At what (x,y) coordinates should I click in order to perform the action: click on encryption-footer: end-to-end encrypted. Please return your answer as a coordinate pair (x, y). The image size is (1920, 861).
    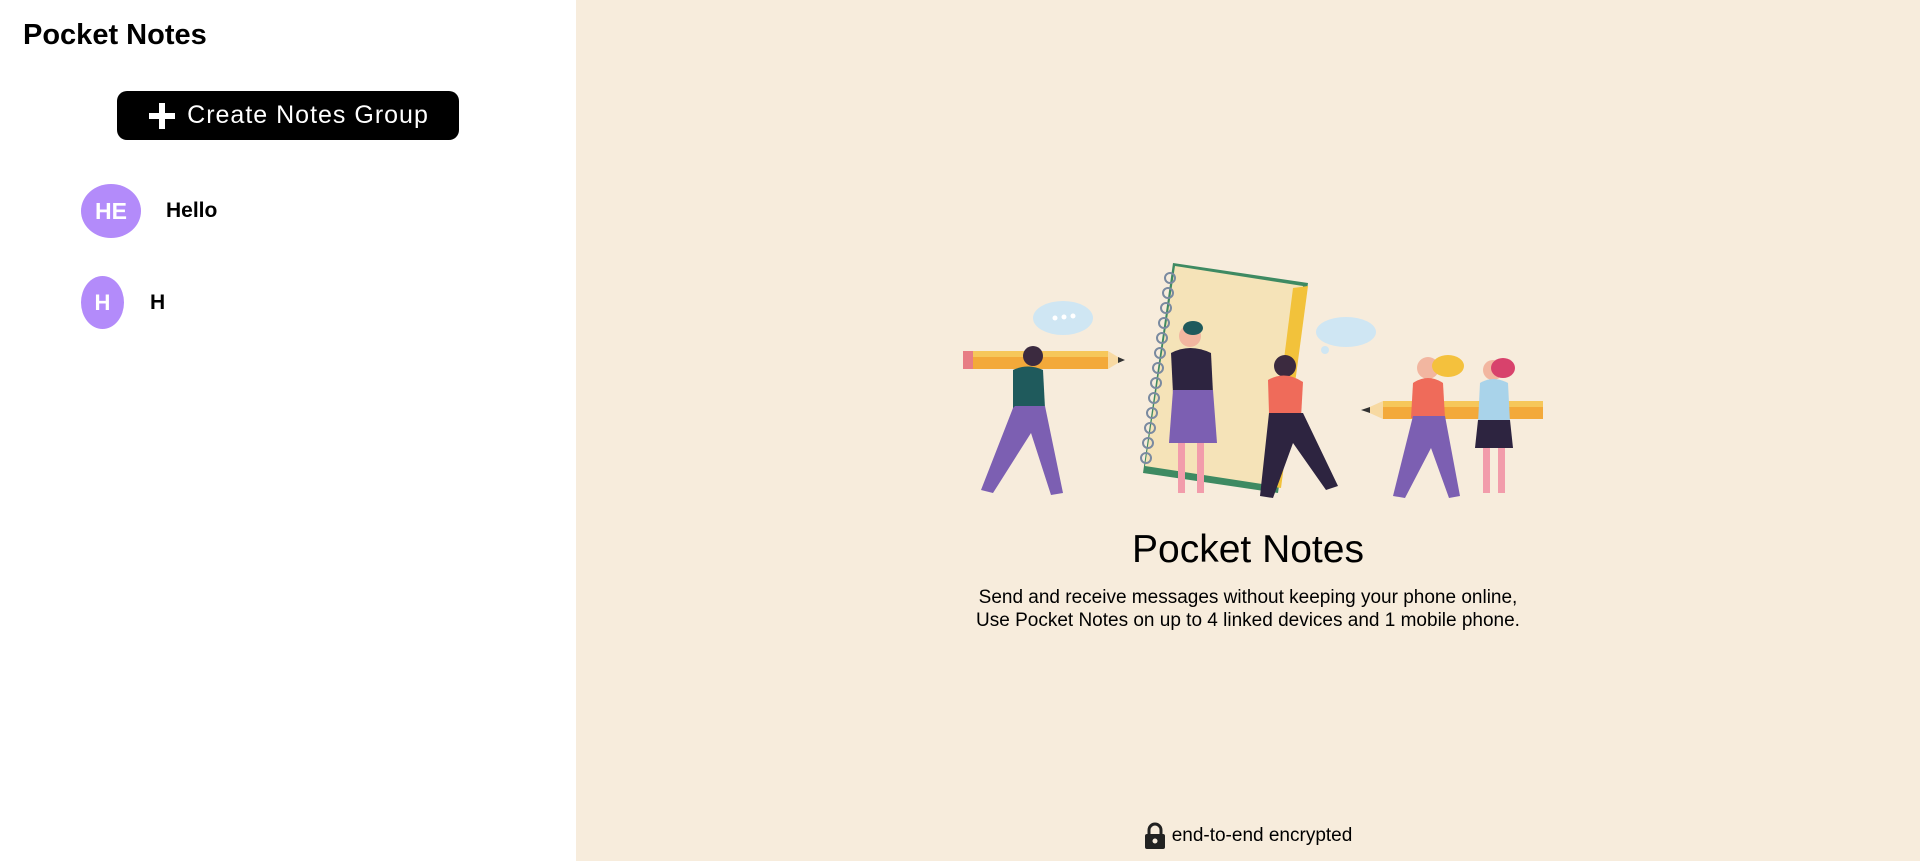
    Looking at the image, I should click on (1248, 836).